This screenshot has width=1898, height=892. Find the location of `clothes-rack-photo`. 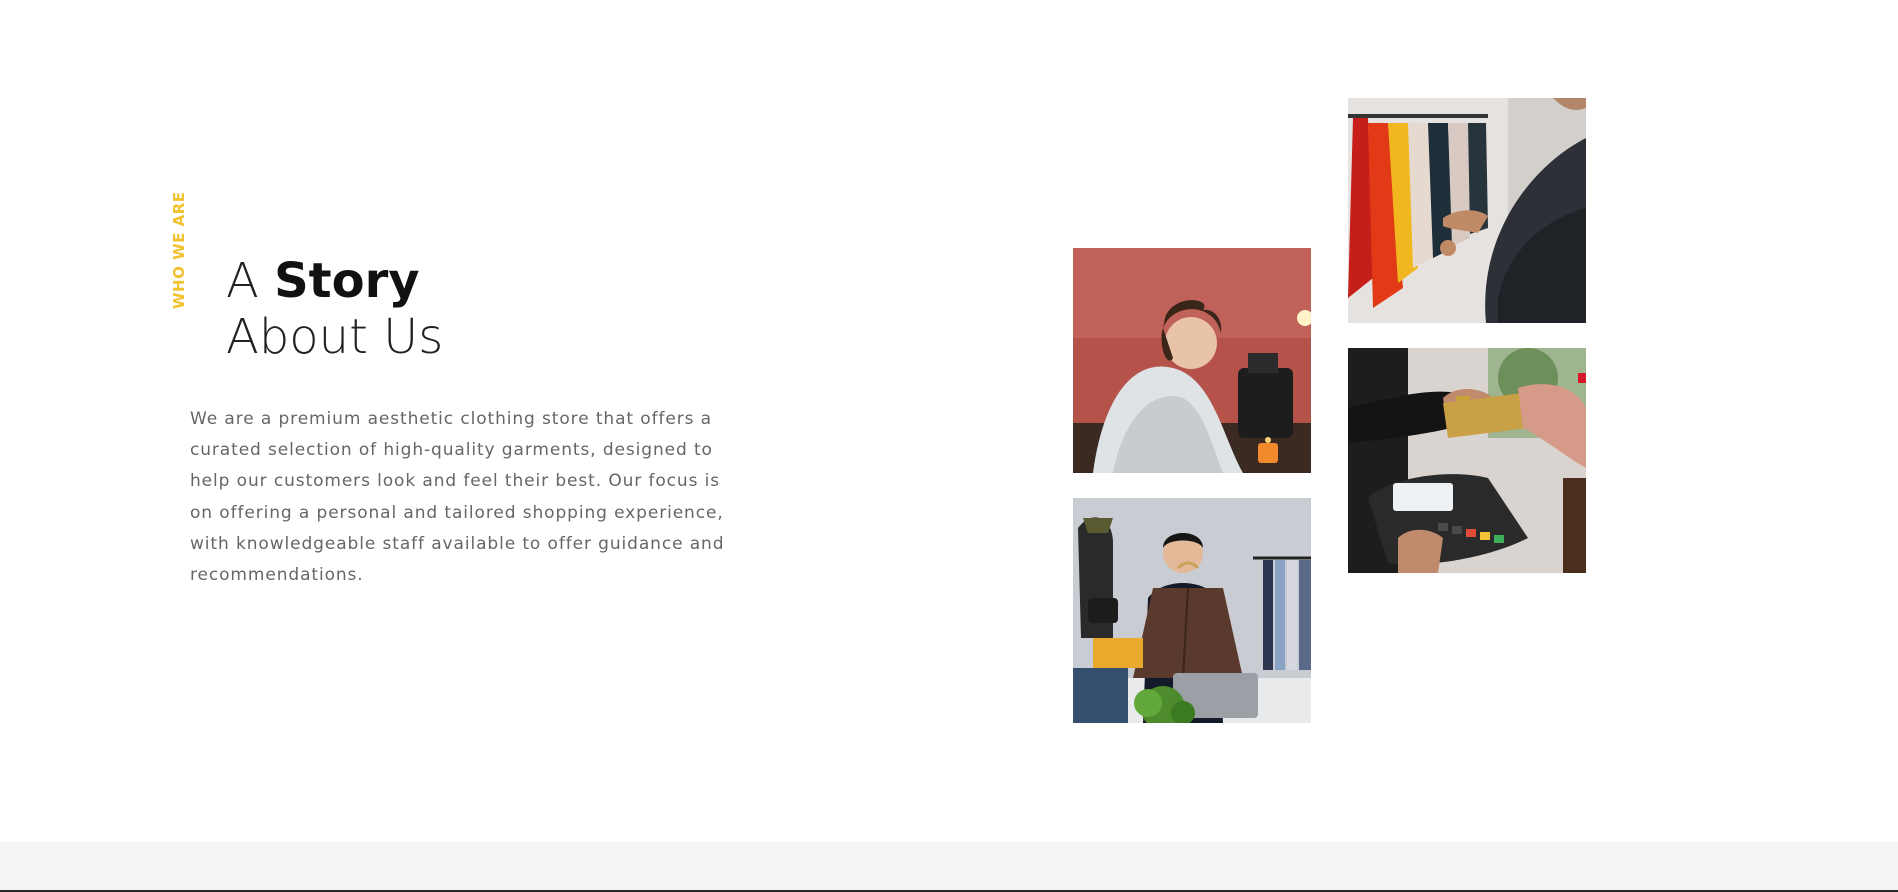

clothes-rack-photo is located at coordinates (1467, 210).